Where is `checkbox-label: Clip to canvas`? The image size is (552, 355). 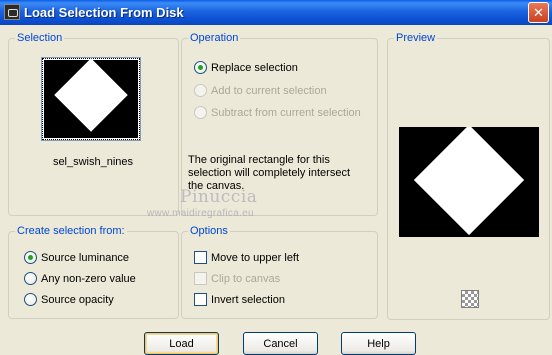
checkbox-label: Clip to canvas is located at coordinates (246, 278).